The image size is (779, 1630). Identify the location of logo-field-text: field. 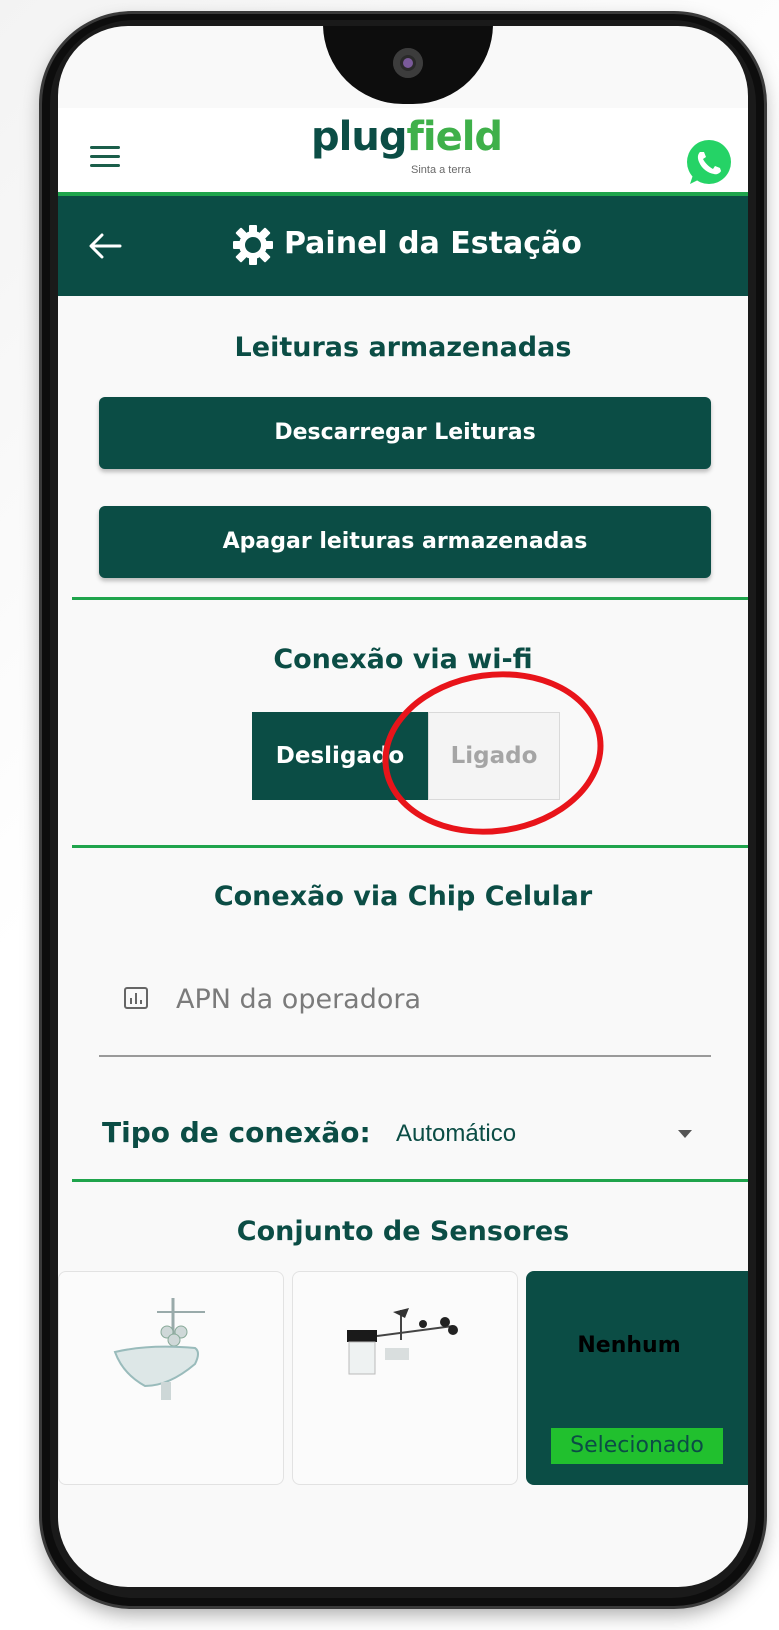
(454, 137).